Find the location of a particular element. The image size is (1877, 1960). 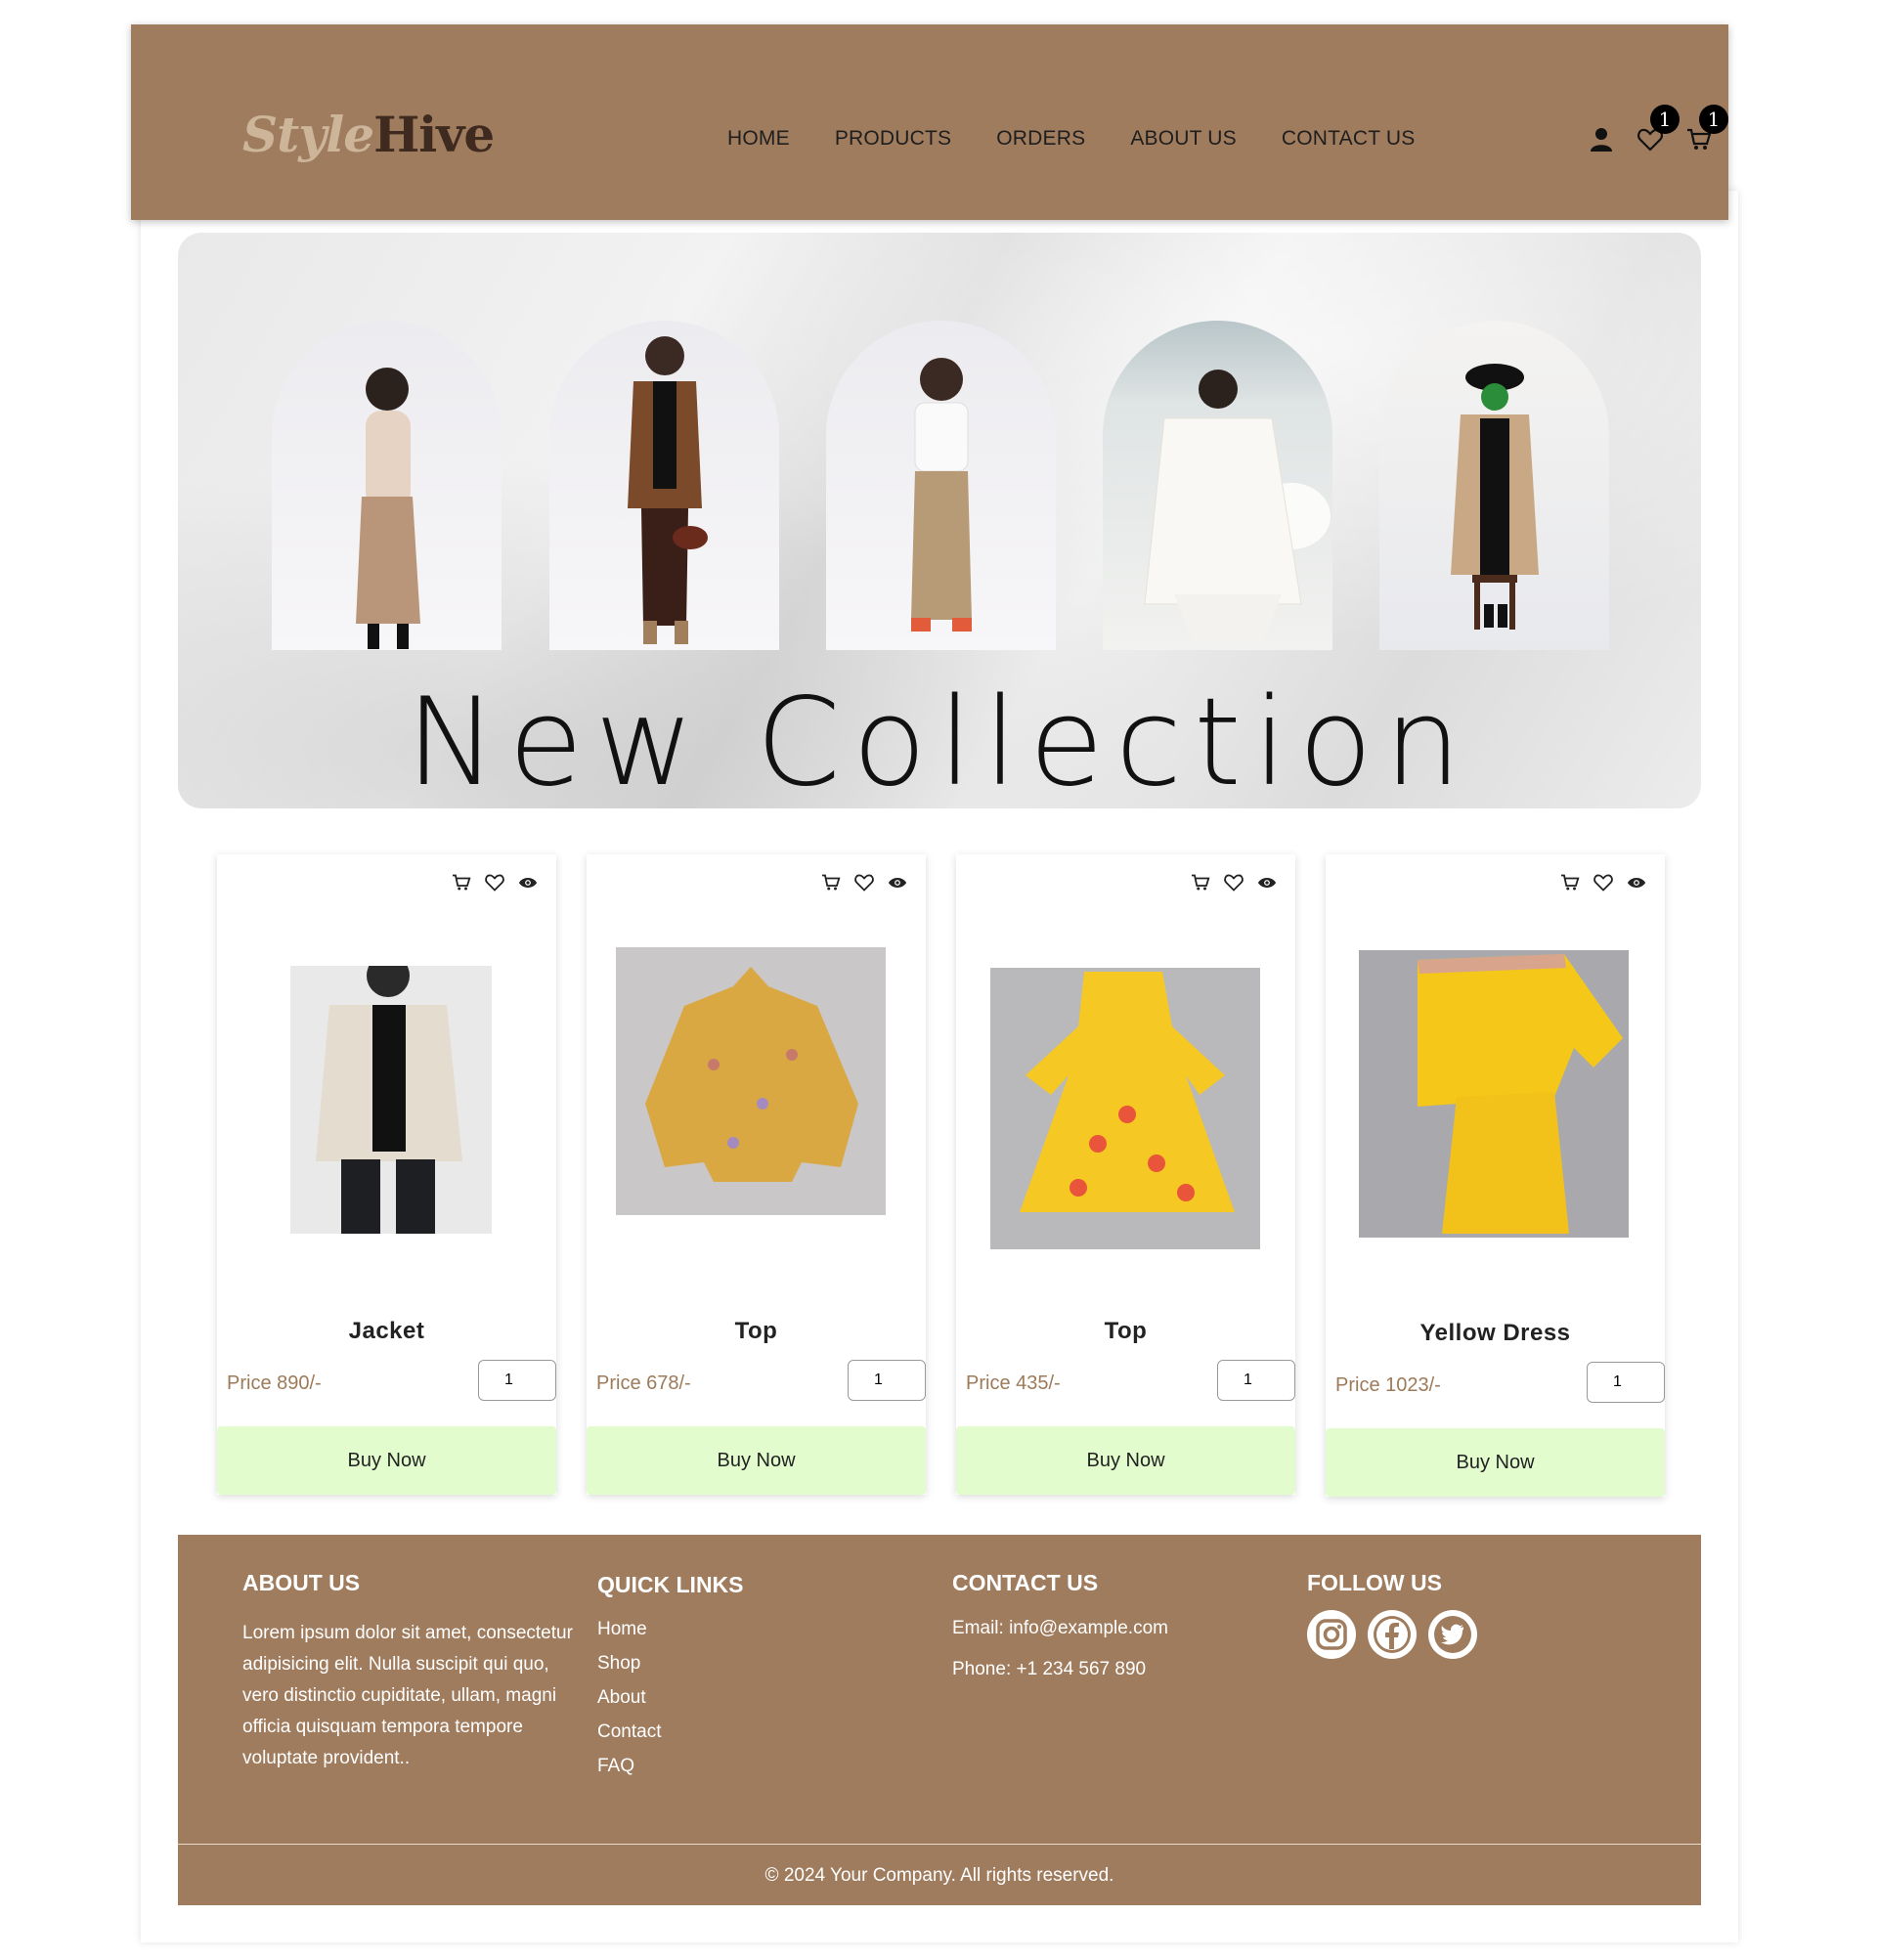

logo-part1: Style is located at coordinates (308, 135).